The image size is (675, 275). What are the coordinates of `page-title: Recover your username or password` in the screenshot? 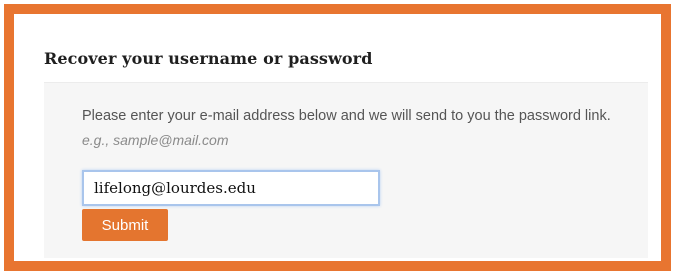 It's located at (208, 58).